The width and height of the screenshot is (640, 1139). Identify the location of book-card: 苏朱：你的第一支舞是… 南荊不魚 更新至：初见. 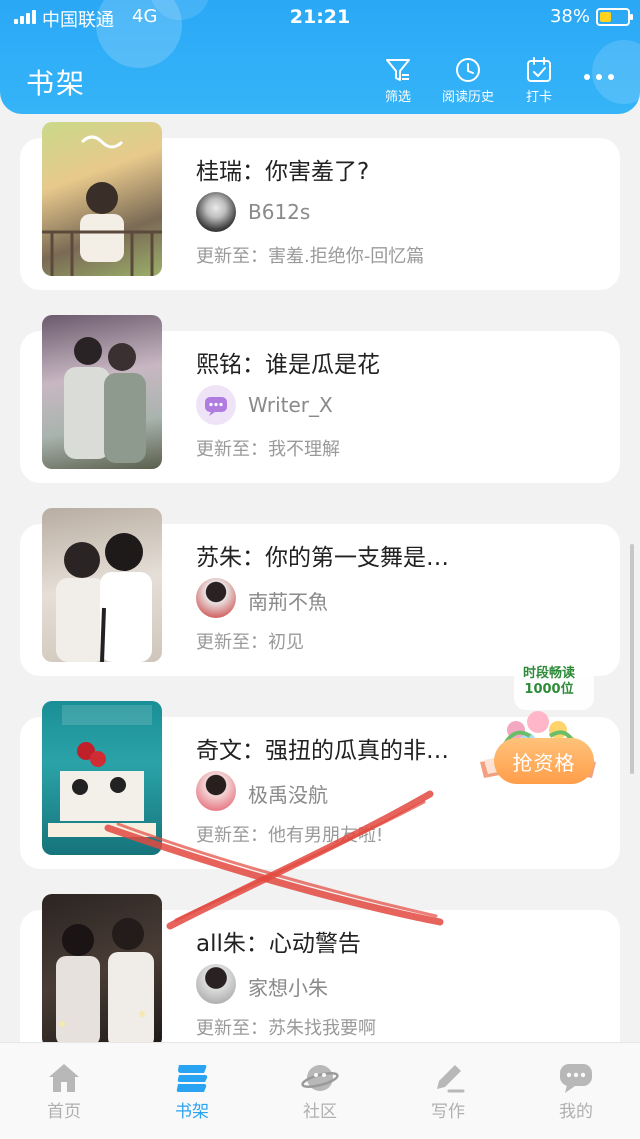
(320, 592).